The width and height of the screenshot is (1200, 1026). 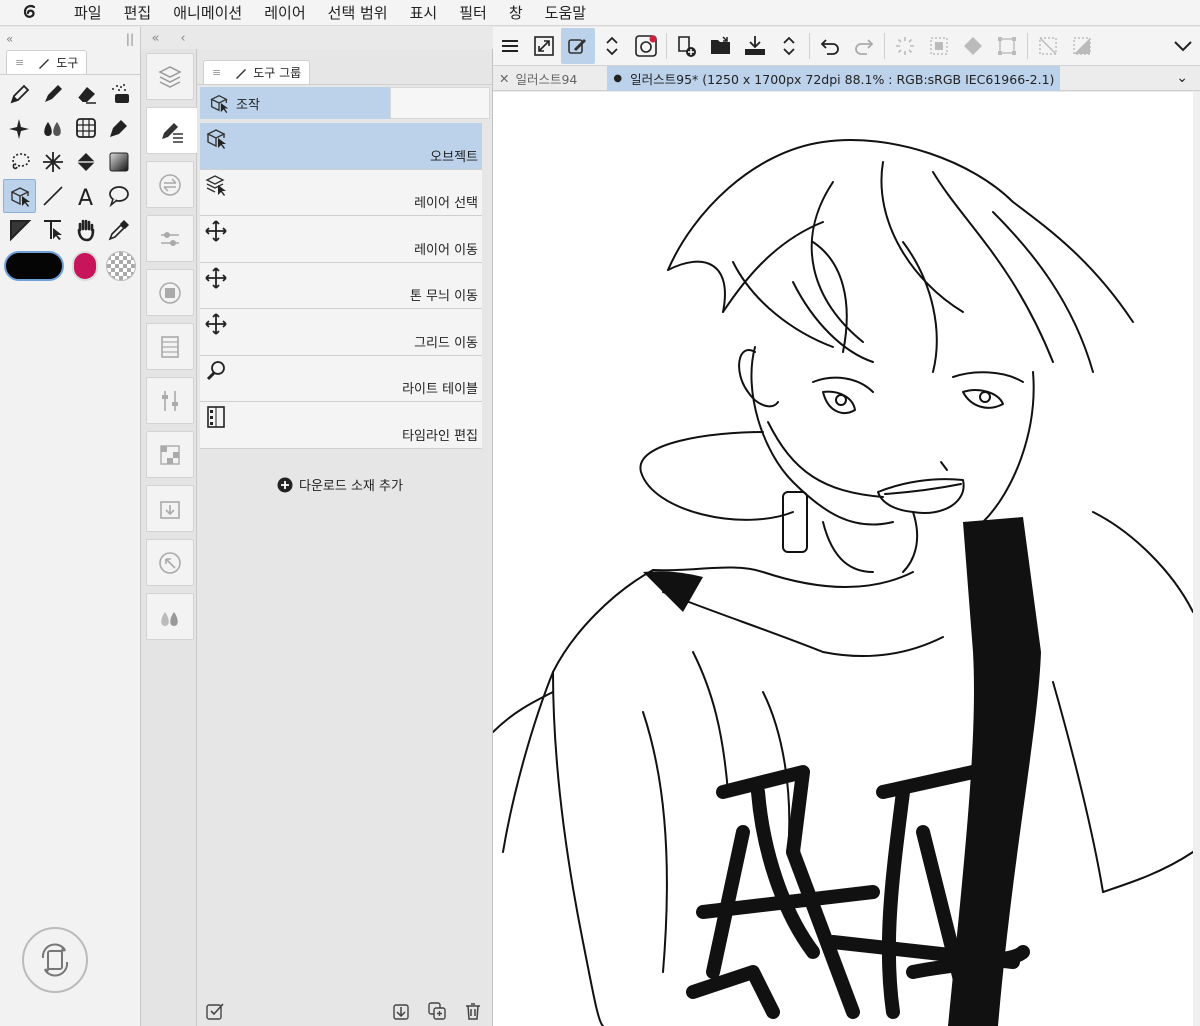 What do you see at coordinates (52, 196) in the screenshot?
I see `line-icon` at bounding box center [52, 196].